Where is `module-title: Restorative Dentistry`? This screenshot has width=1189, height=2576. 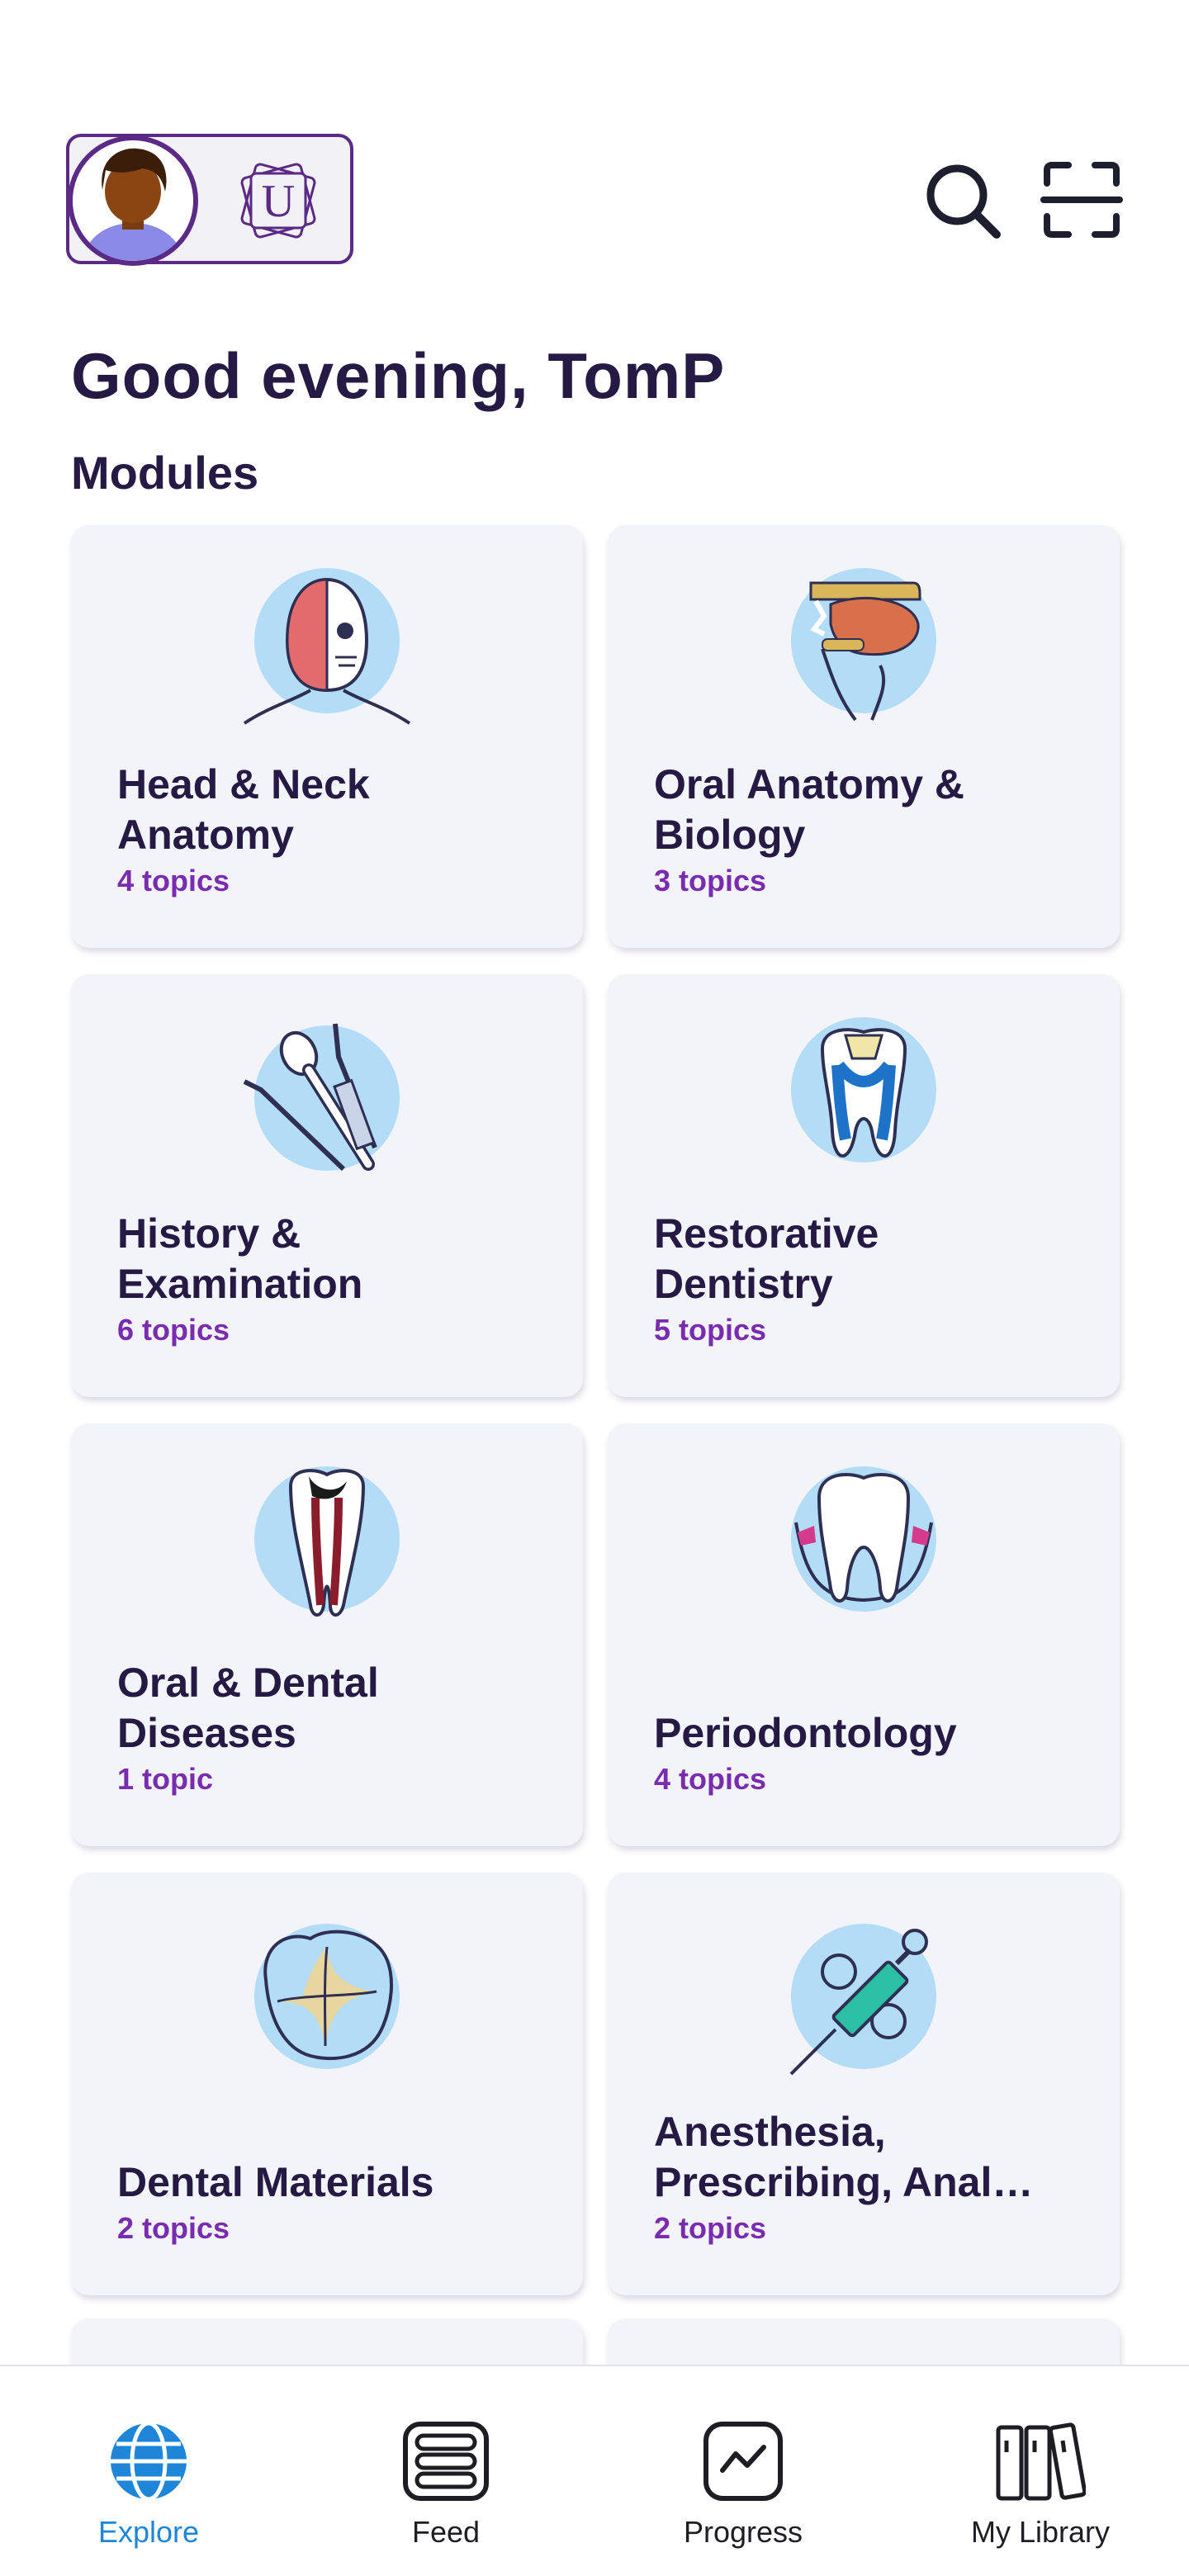 module-title: Restorative Dentistry is located at coordinates (766, 1258).